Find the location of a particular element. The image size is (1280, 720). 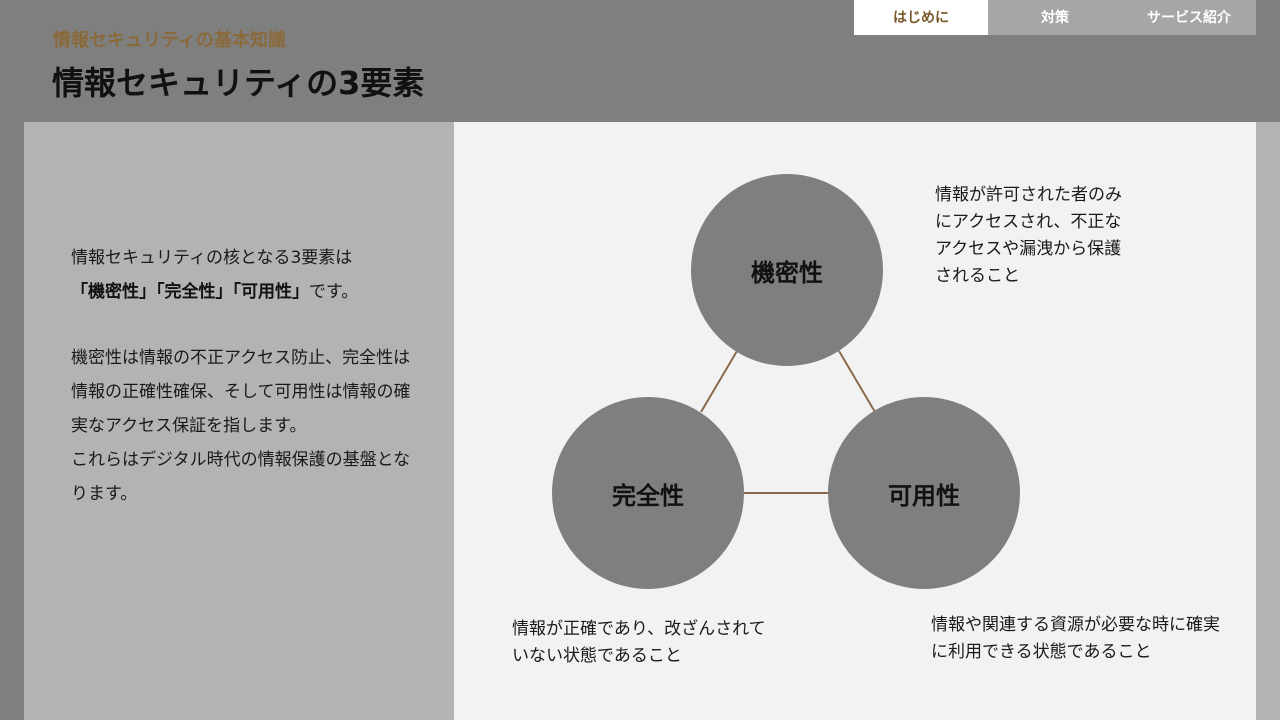

integrity-circle: 完全性 is located at coordinates (648, 493).